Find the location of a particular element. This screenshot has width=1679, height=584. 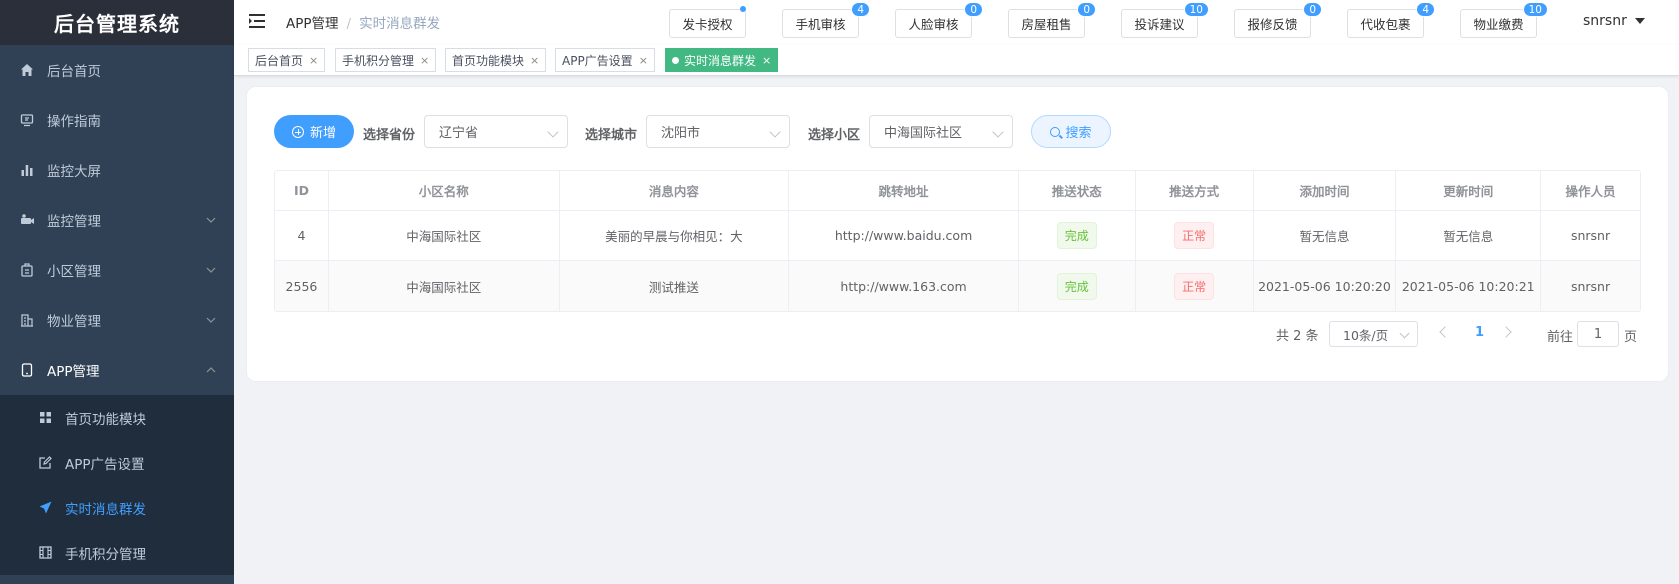

edit-icon is located at coordinates (45, 462).